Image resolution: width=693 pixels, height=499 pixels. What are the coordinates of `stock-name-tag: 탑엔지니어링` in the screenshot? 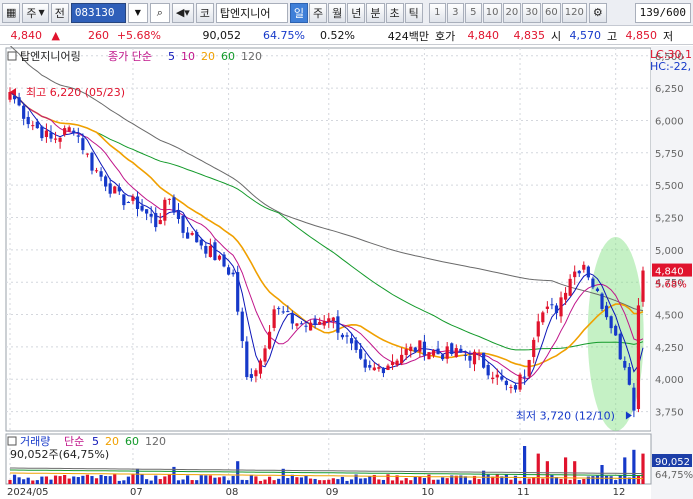 It's located at (50, 56).